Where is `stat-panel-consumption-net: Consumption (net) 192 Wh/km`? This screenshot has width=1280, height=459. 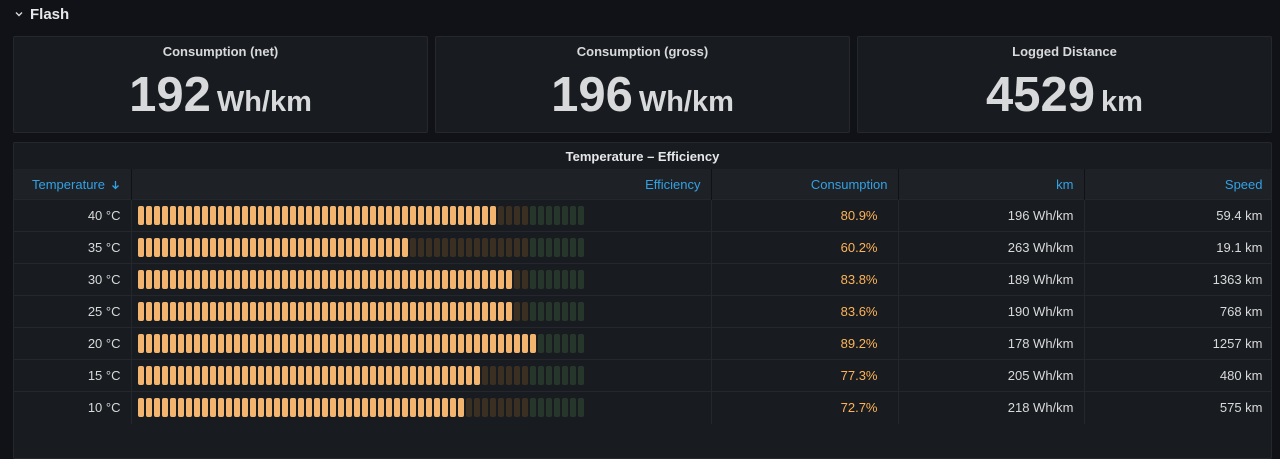 stat-panel-consumption-net: Consumption (net) 192 Wh/km is located at coordinates (220, 84).